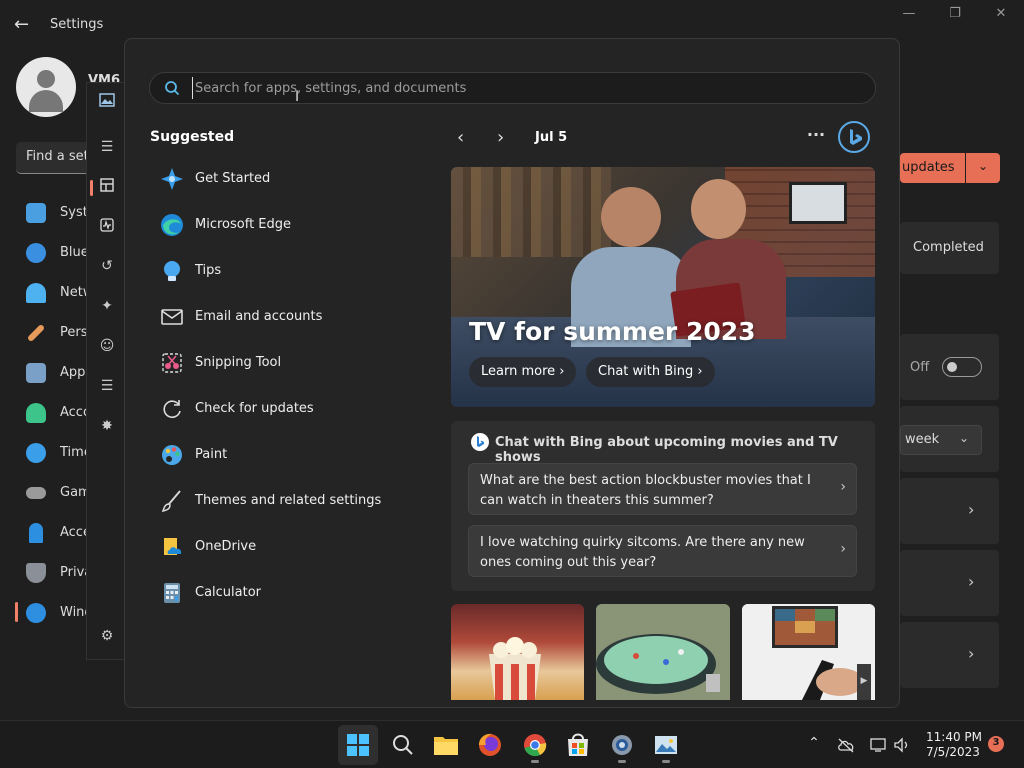 The height and width of the screenshot is (768, 1024). I want to click on toggle-switch, so click(962, 367).